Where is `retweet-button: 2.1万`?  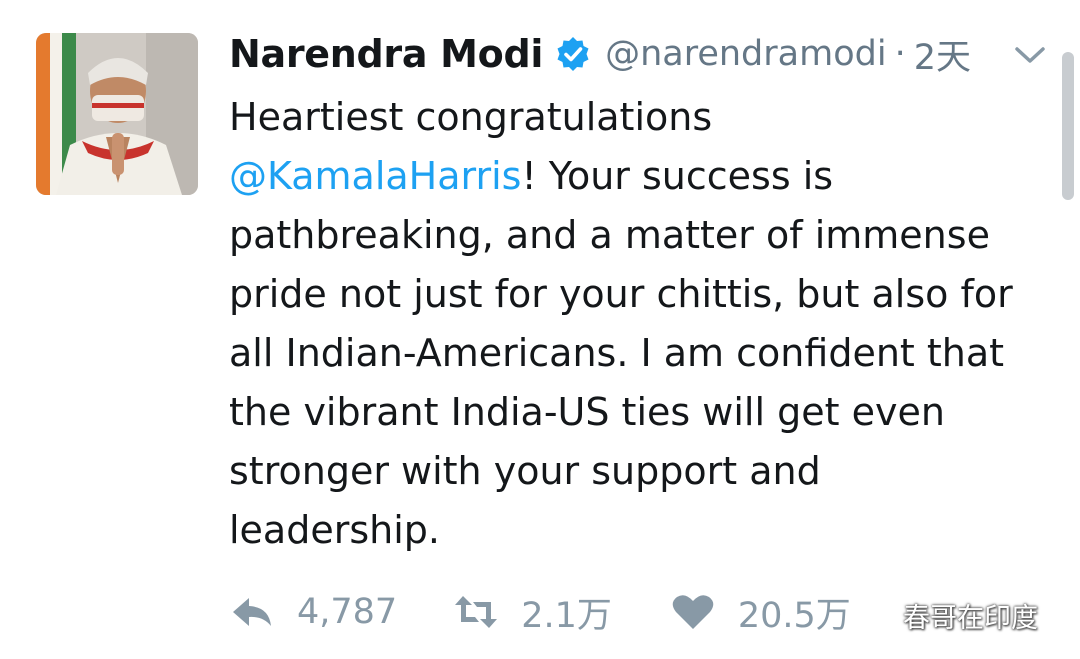
retweet-button: 2.1万 is located at coordinates (532, 612).